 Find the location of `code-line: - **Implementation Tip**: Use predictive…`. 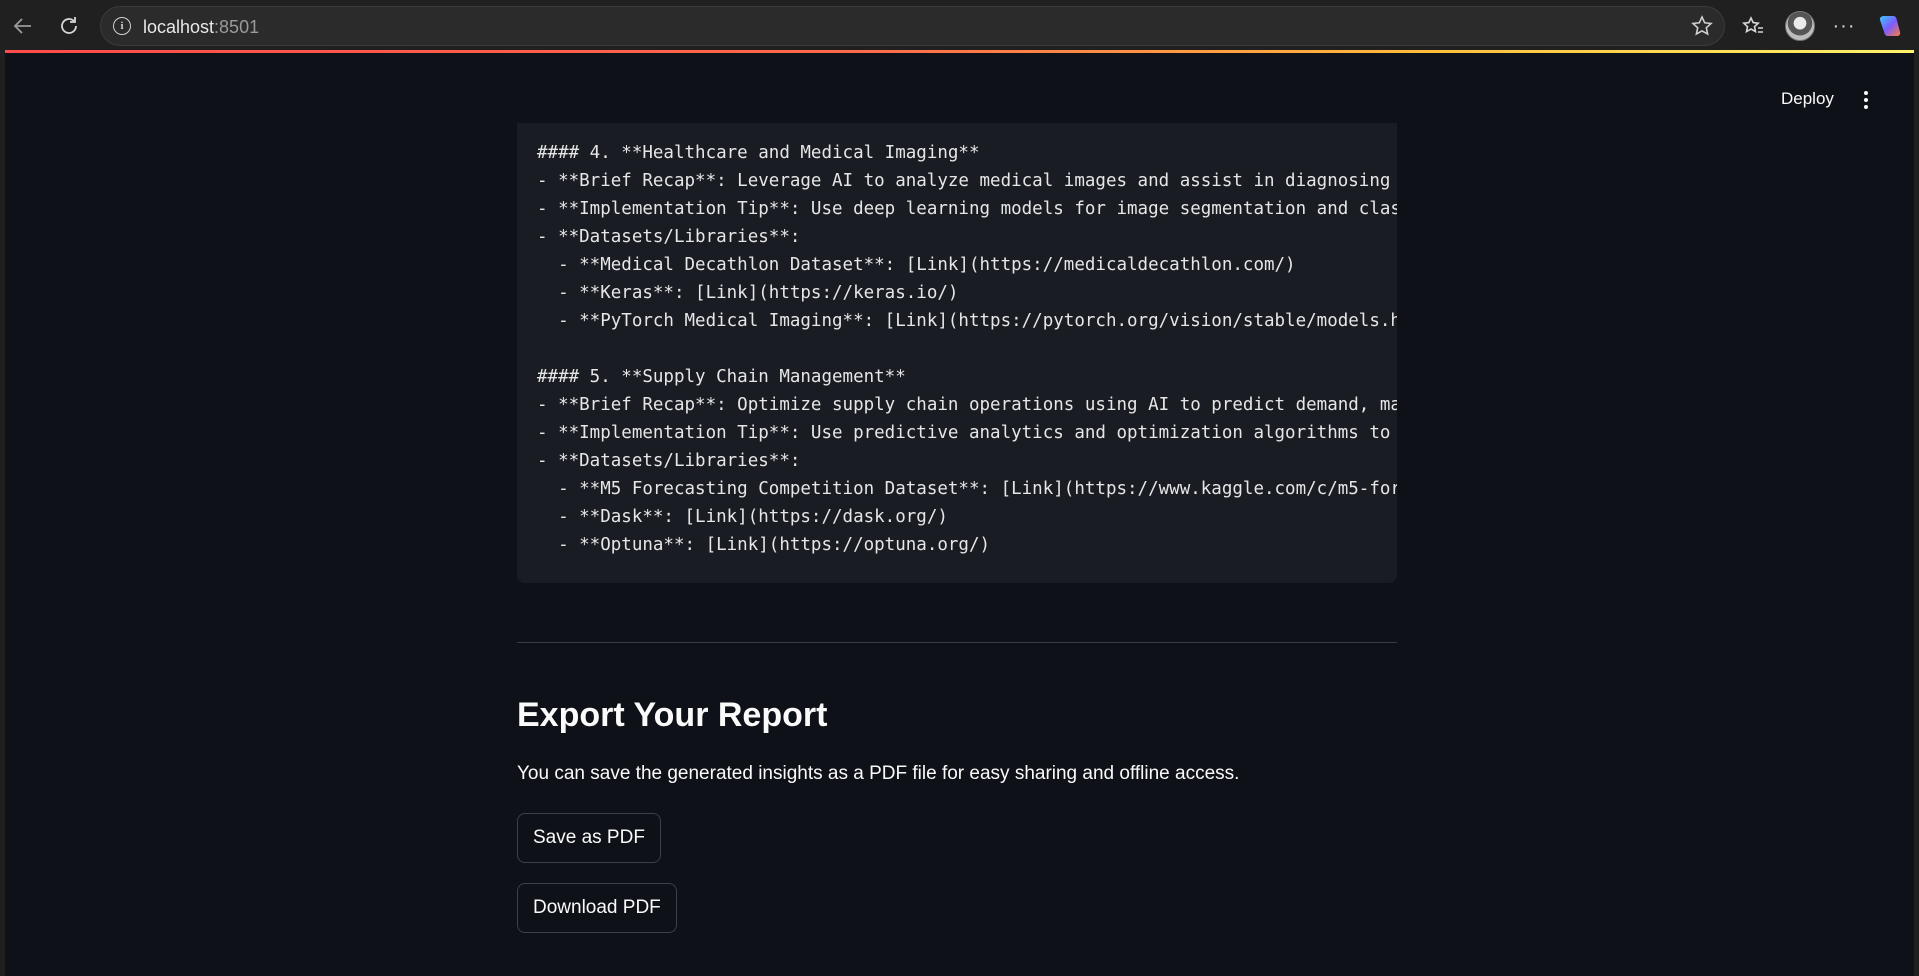

code-line: - **Implementation Tip**: Use predictive… is located at coordinates (964, 433).